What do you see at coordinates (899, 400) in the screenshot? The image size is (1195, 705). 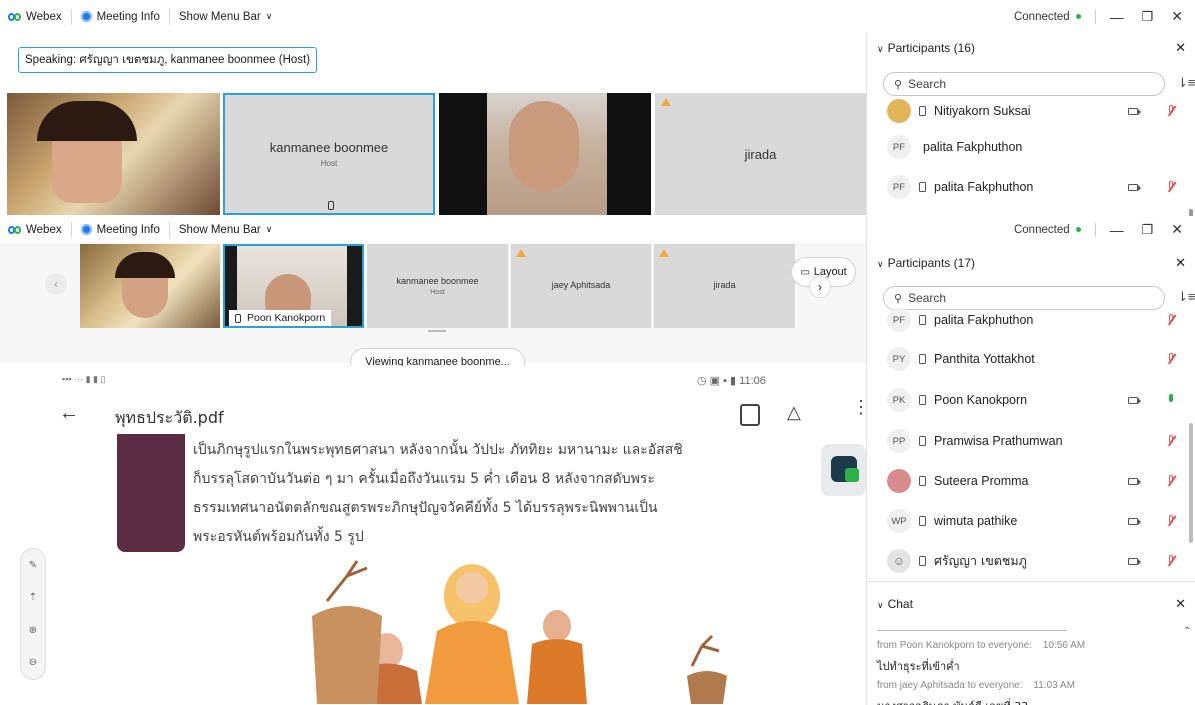 I see `avatar: PK` at bounding box center [899, 400].